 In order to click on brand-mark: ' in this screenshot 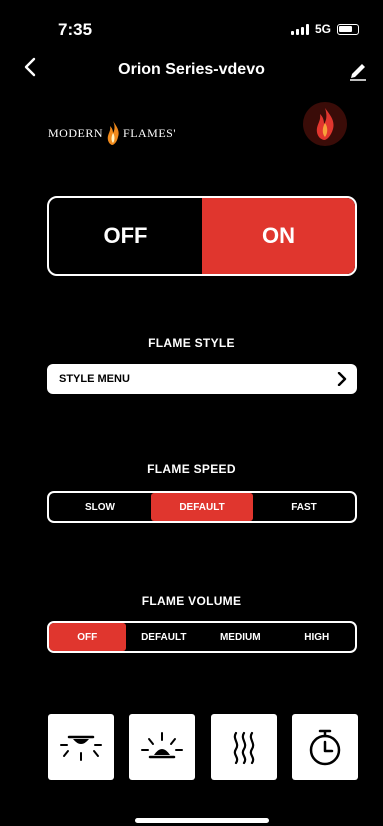, I will do `click(175, 132)`.